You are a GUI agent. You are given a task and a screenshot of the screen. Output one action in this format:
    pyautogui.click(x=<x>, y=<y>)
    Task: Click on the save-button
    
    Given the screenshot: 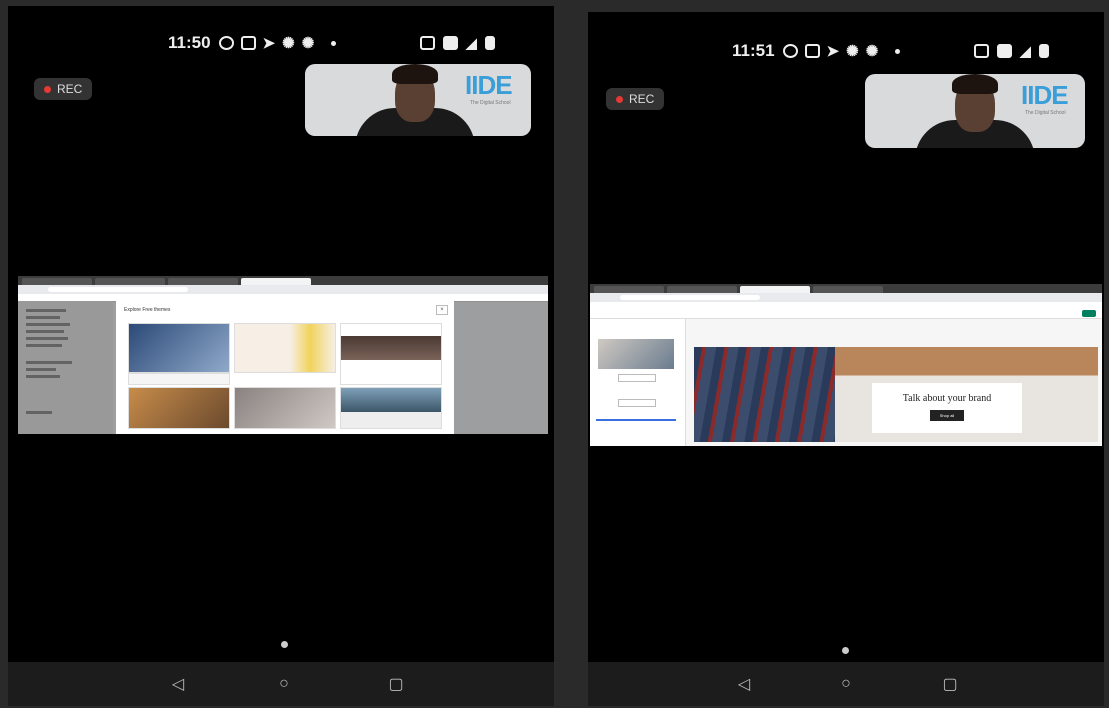 What is the action you would take?
    pyautogui.click(x=1089, y=313)
    